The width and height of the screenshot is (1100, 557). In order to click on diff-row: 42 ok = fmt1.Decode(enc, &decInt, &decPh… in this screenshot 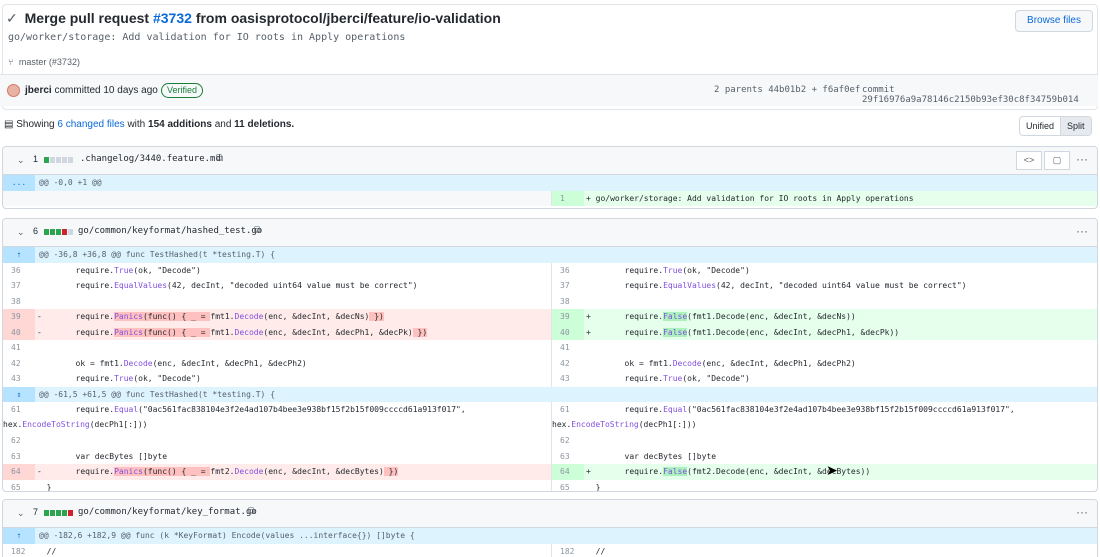, I will do `click(550, 363)`.